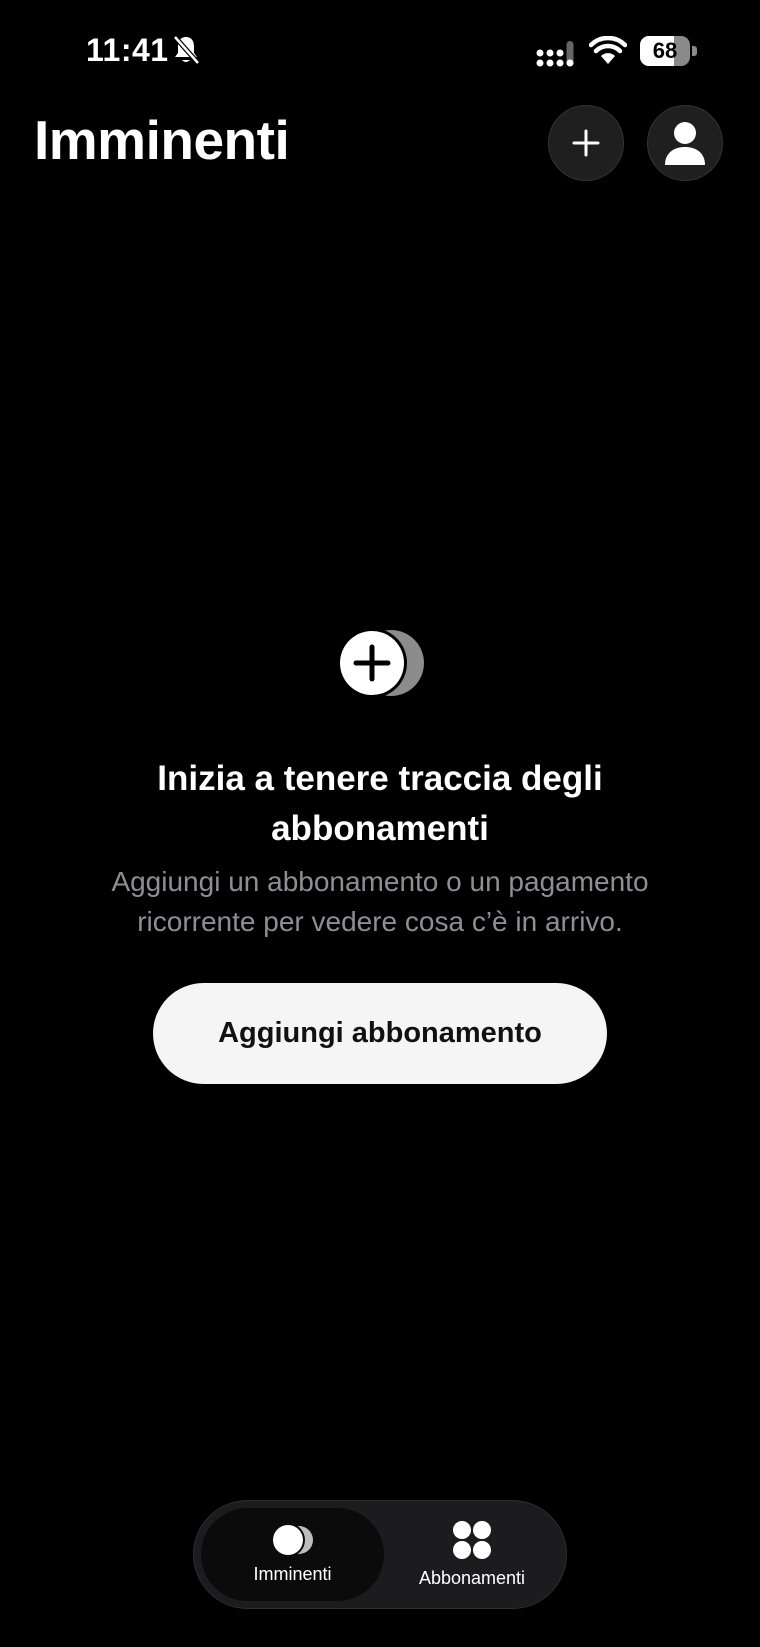 The width and height of the screenshot is (760, 1647). Describe the element at coordinates (380, 50) in the screenshot. I see `status-bar: 11:41 68` at that location.